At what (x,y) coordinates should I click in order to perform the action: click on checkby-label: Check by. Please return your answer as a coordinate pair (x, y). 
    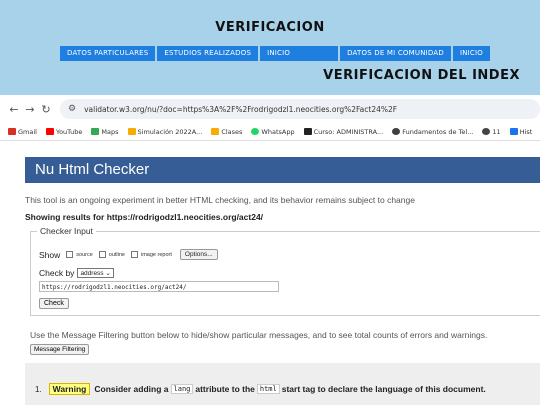
    Looking at the image, I should click on (57, 273).